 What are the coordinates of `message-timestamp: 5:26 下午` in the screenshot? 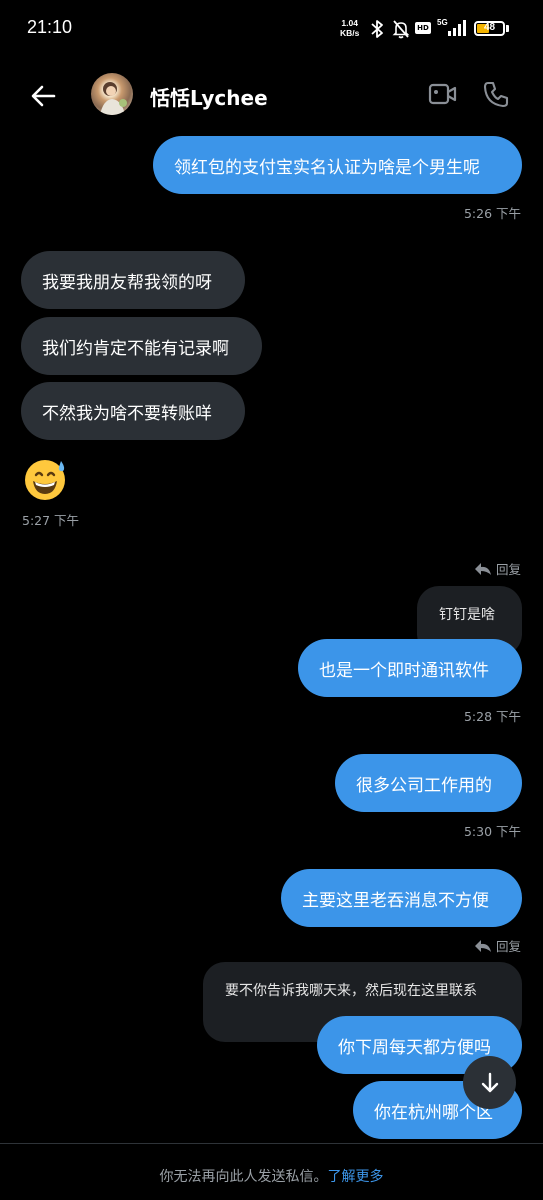 It's located at (492, 213).